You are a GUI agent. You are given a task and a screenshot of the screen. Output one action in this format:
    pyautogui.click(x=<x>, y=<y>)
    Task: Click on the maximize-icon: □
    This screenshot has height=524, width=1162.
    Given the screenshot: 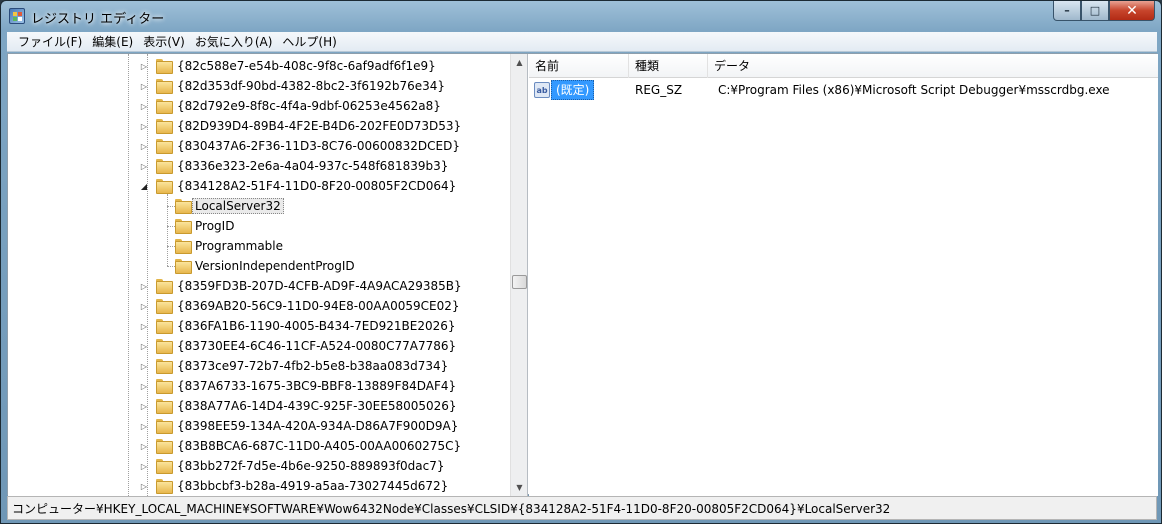 What is the action you would take?
    pyautogui.click(x=1095, y=10)
    